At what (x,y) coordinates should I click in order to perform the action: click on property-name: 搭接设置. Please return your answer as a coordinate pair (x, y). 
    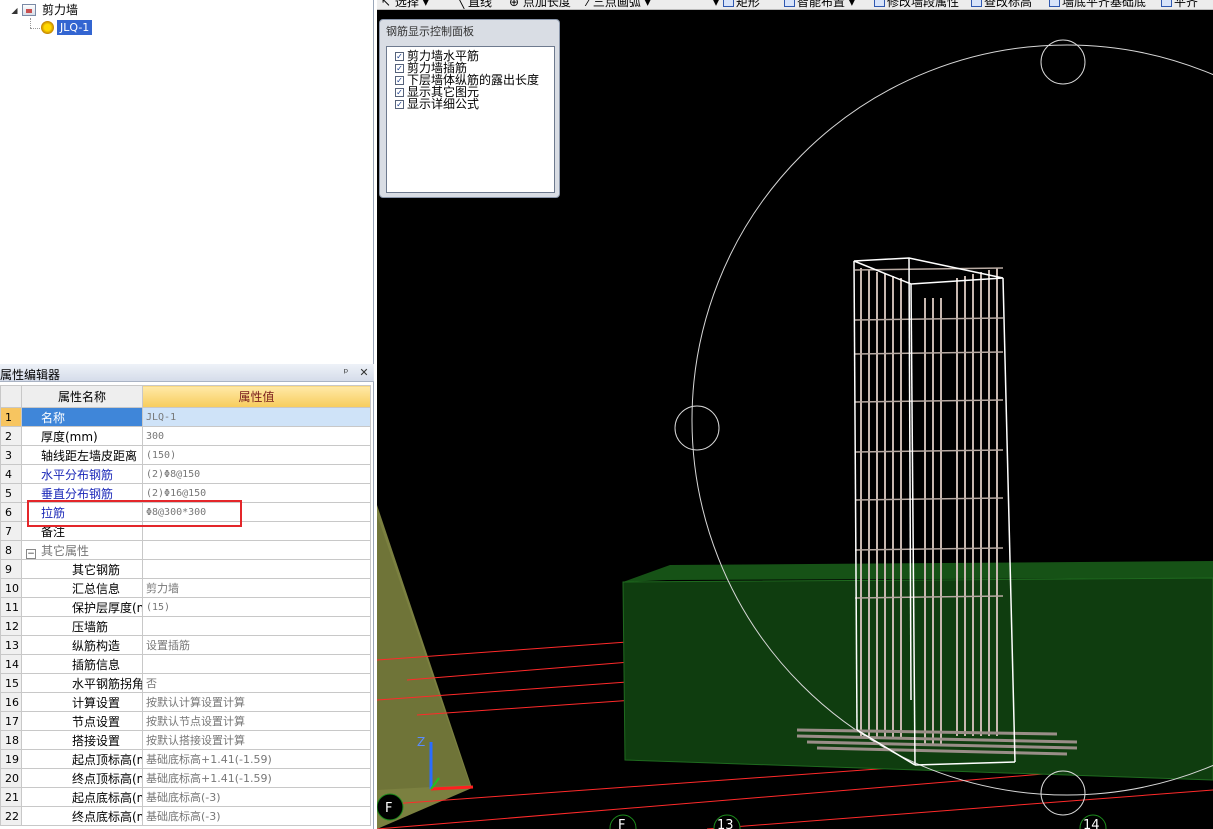
    Looking at the image, I should click on (82, 740).